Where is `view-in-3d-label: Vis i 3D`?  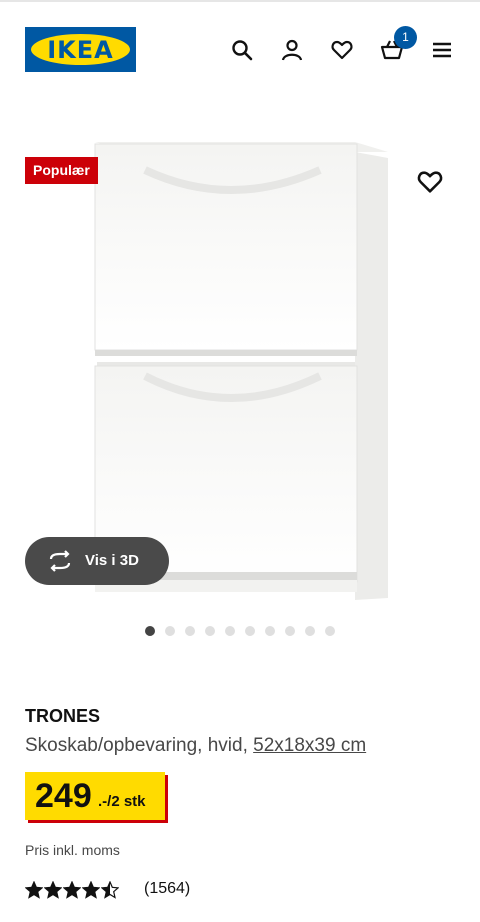
view-in-3d-label: Vis i 3D is located at coordinates (112, 560).